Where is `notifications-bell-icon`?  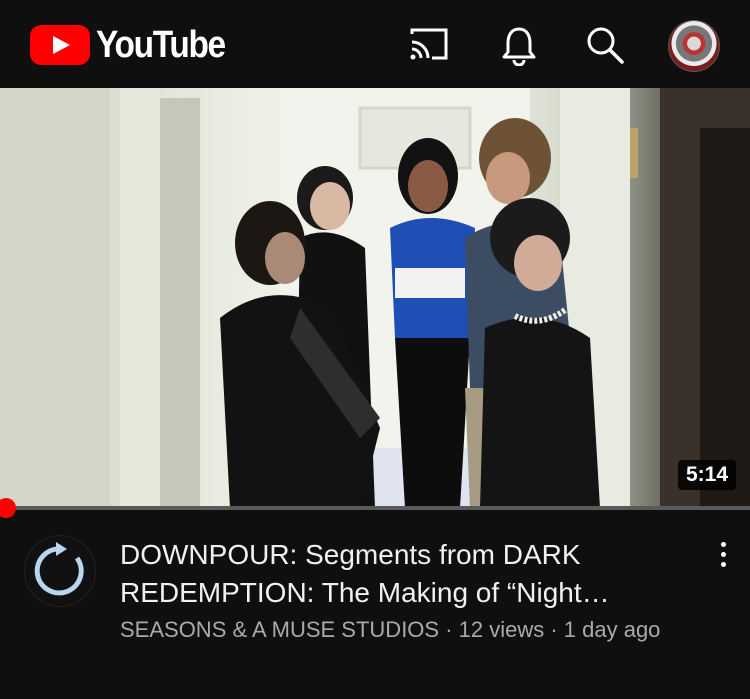
notifications-bell-icon is located at coordinates (519, 45).